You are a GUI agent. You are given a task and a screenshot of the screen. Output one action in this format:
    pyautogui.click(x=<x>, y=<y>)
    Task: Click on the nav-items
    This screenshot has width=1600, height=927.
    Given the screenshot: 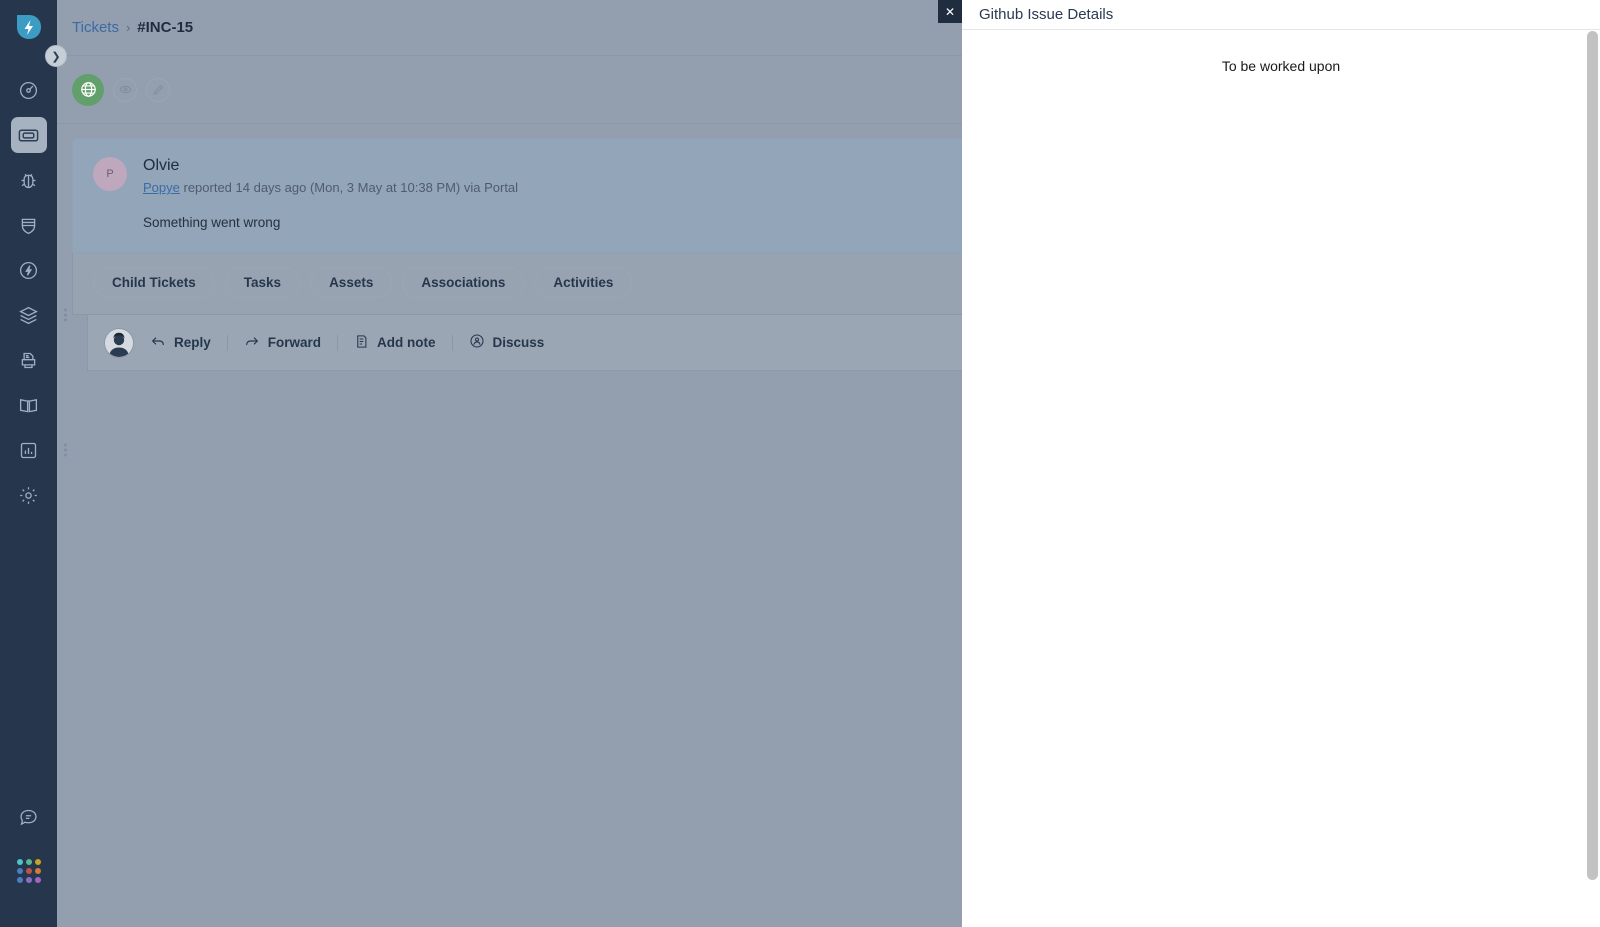 What is the action you would take?
    pyautogui.click(x=33, y=297)
    